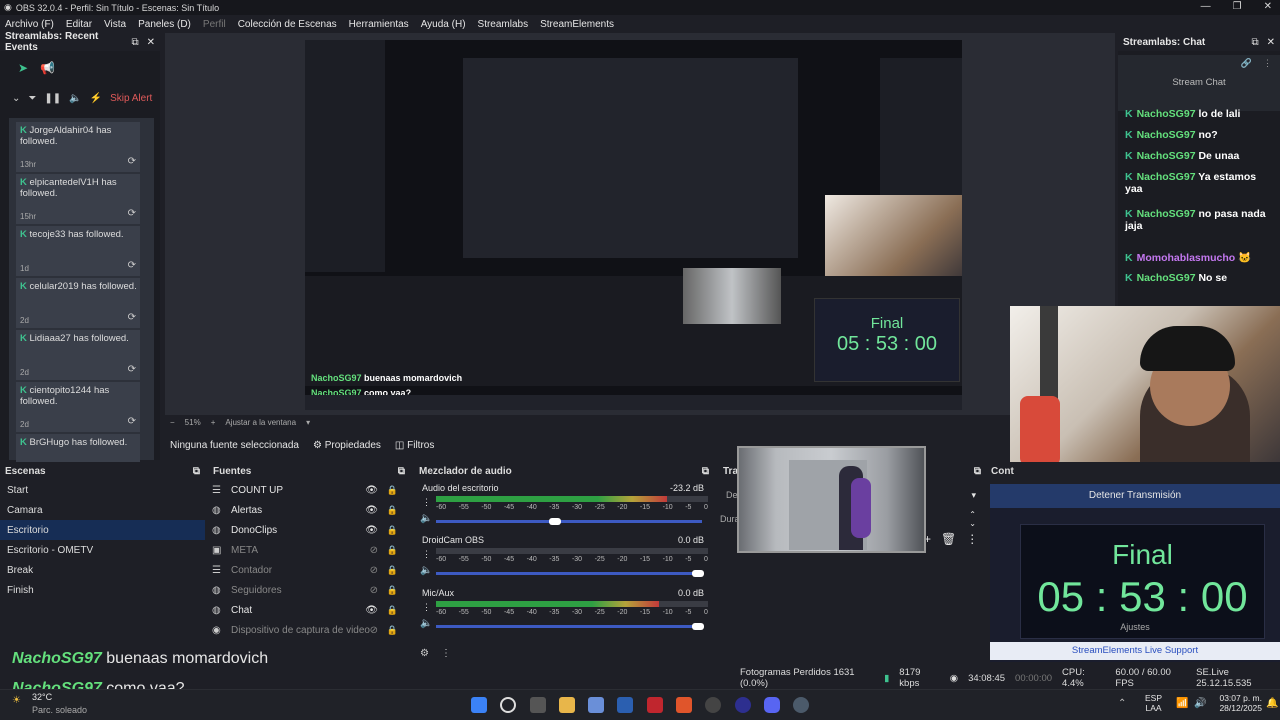 This screenshot has height=720, width=1280. What do you see at coordinates (446, 653) in the screenshot?
I see `mixer-menu-icon: ⋮` at bounding box center [446, 653].